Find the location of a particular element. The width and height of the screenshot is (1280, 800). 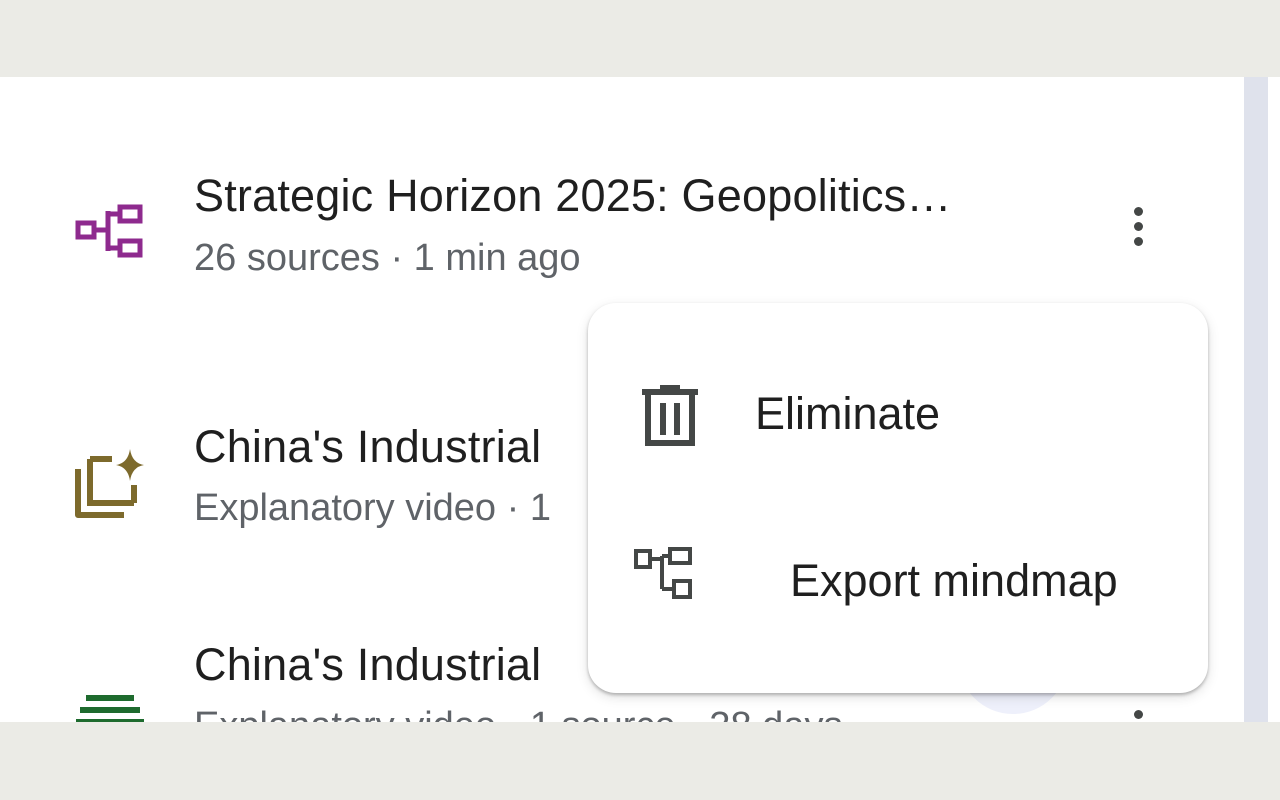

stack-icon is located at coordinates (112, 708).